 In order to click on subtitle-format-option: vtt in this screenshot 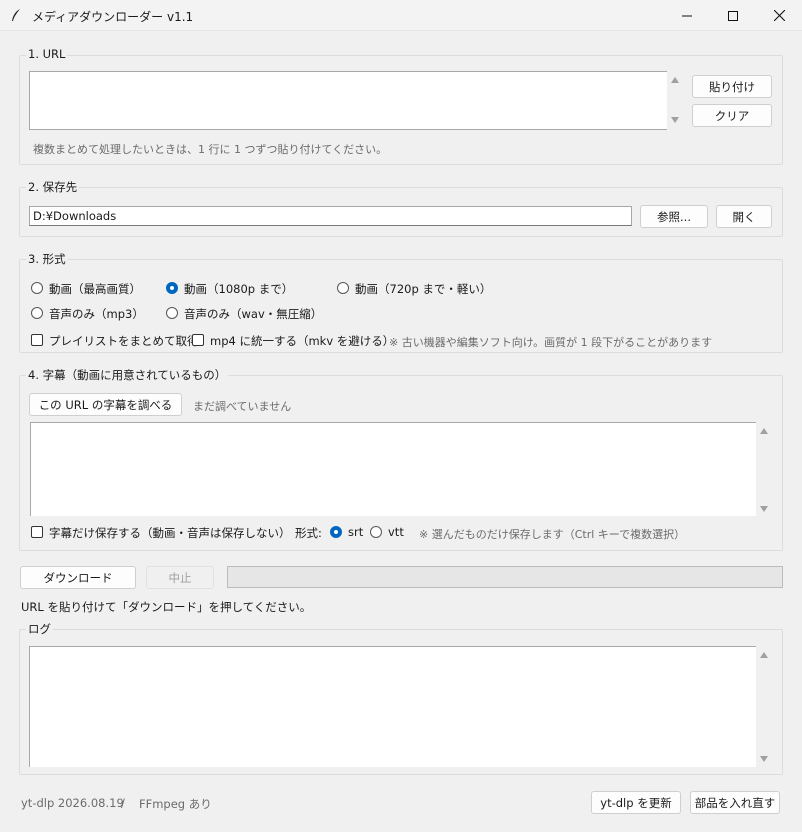, I will do `click(396, 532)`.